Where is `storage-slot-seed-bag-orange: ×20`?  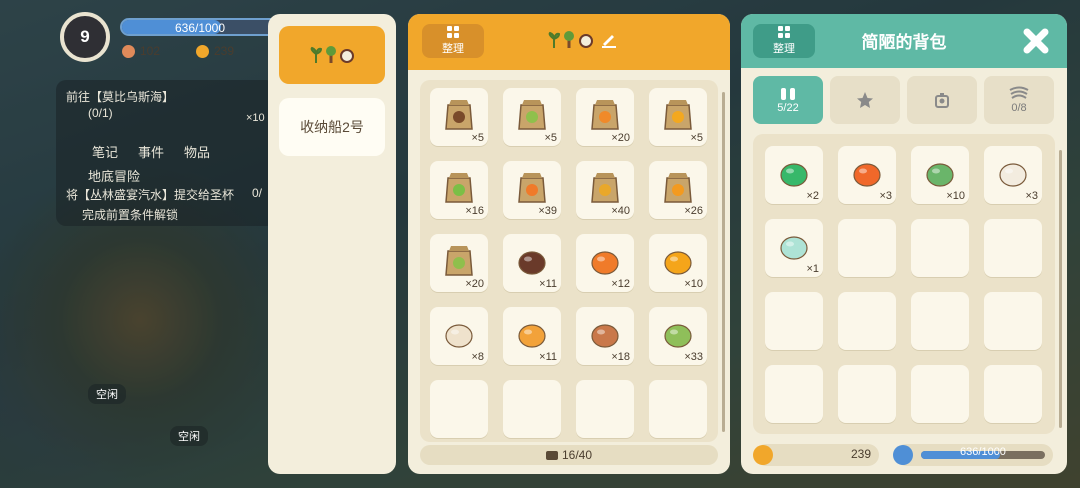
storage-slot-seed-bag-orange: ×20 is located at coordinates (605, 117).